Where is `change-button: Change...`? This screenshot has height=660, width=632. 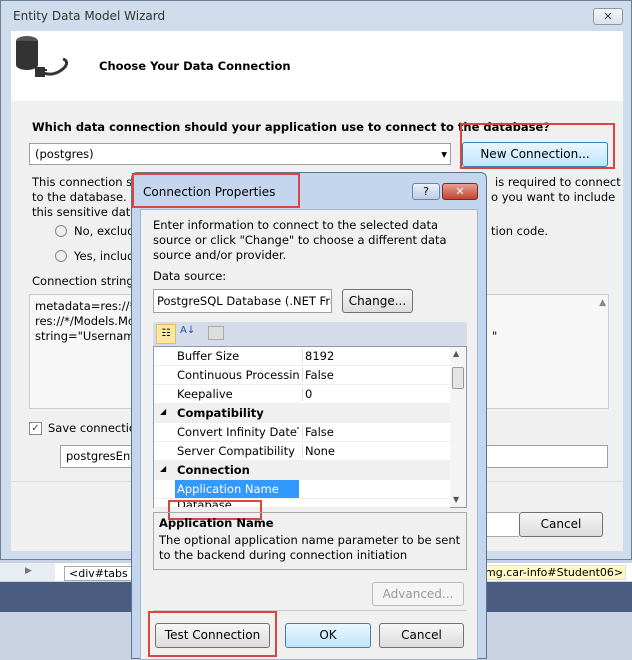 change-button: Change... is located at coordinates (377, 301).